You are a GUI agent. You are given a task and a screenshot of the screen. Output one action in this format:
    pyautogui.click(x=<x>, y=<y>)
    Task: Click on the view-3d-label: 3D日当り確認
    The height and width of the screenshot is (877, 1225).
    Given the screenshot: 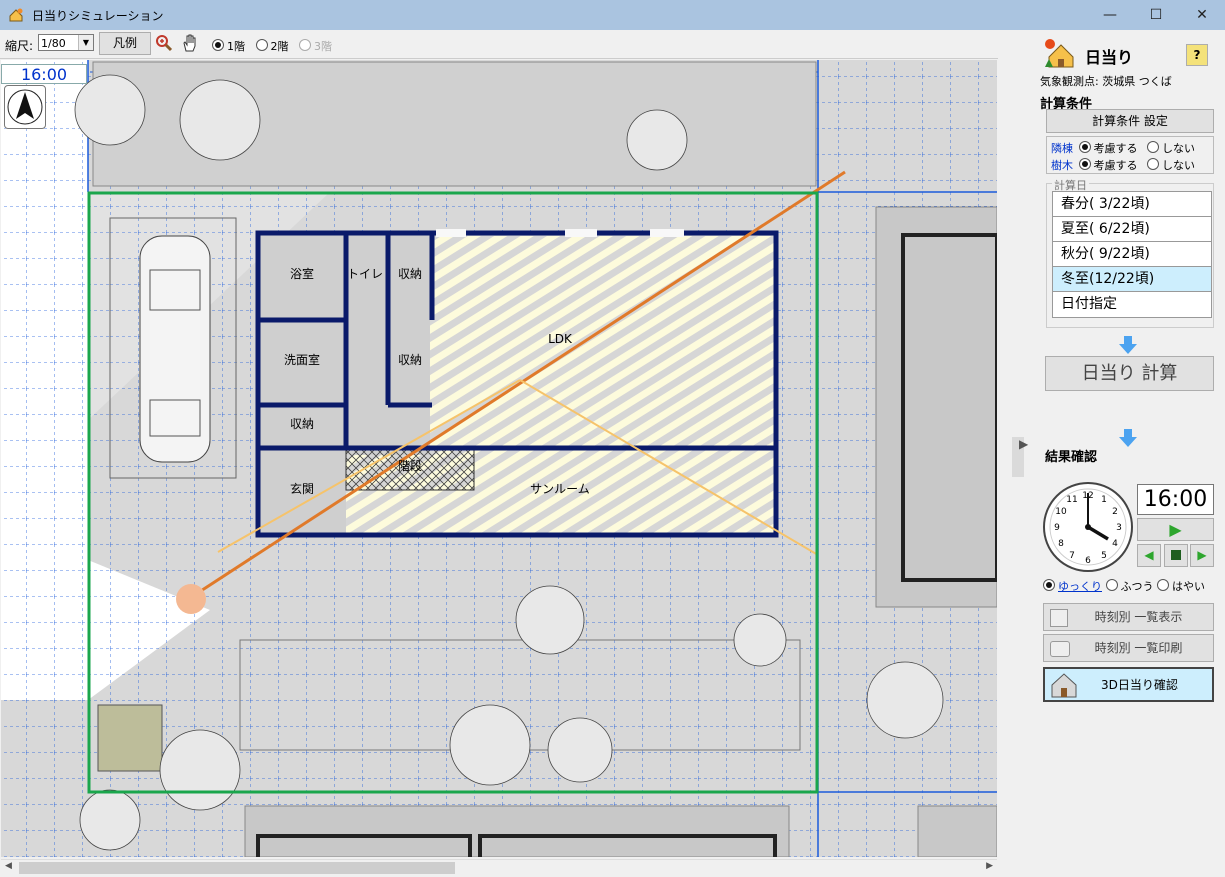 What is the action you would take?
    pyautogui.click(x=1139, y=685)
    